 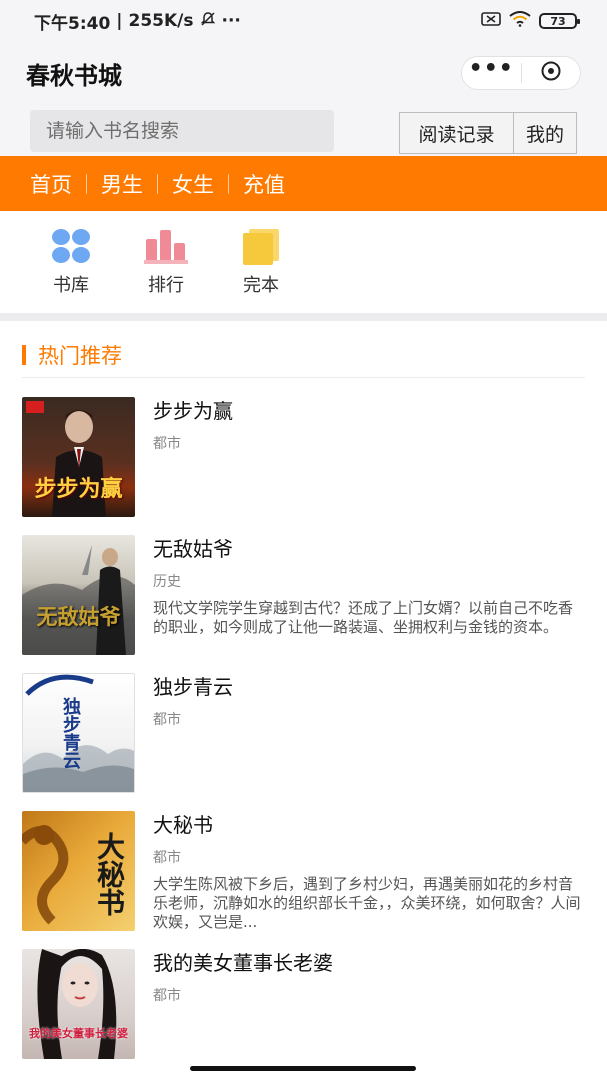 I want to click on book-stack-icon, so click(x=261, y=246).